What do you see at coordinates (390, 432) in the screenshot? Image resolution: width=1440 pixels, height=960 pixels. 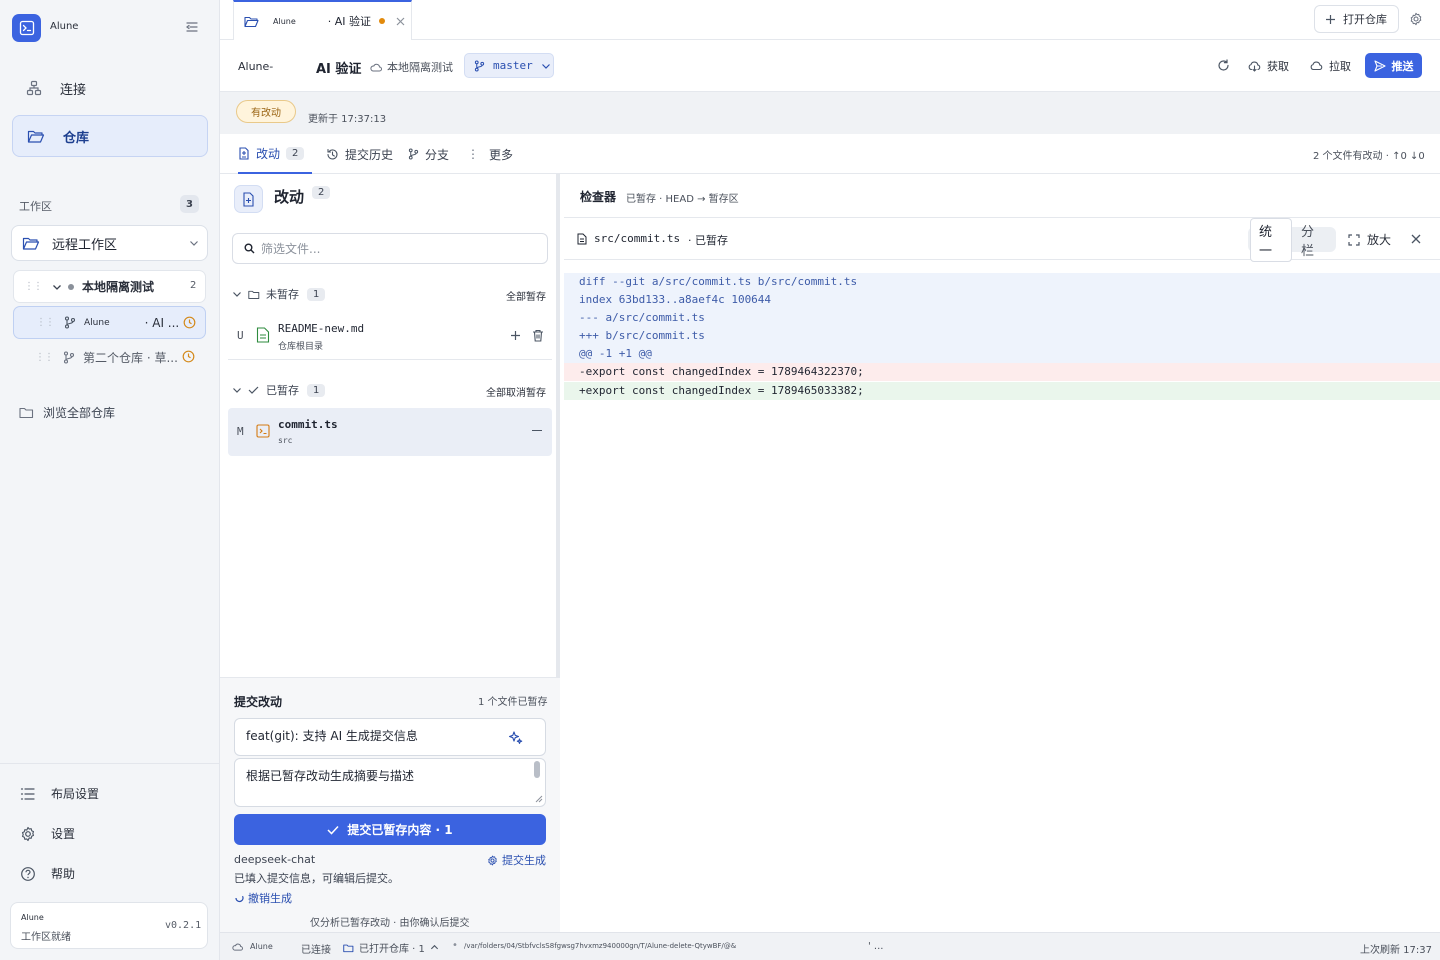 I see `staged-file-row: M commit.ts src` at bounding box center [390, 432].